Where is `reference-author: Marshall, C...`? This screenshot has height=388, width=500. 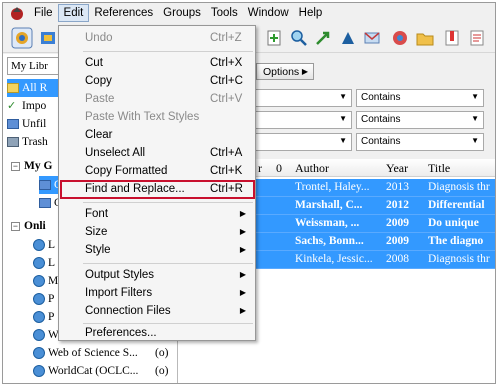 reference-author: Marshall, C... is located at coordinates (329, 205).